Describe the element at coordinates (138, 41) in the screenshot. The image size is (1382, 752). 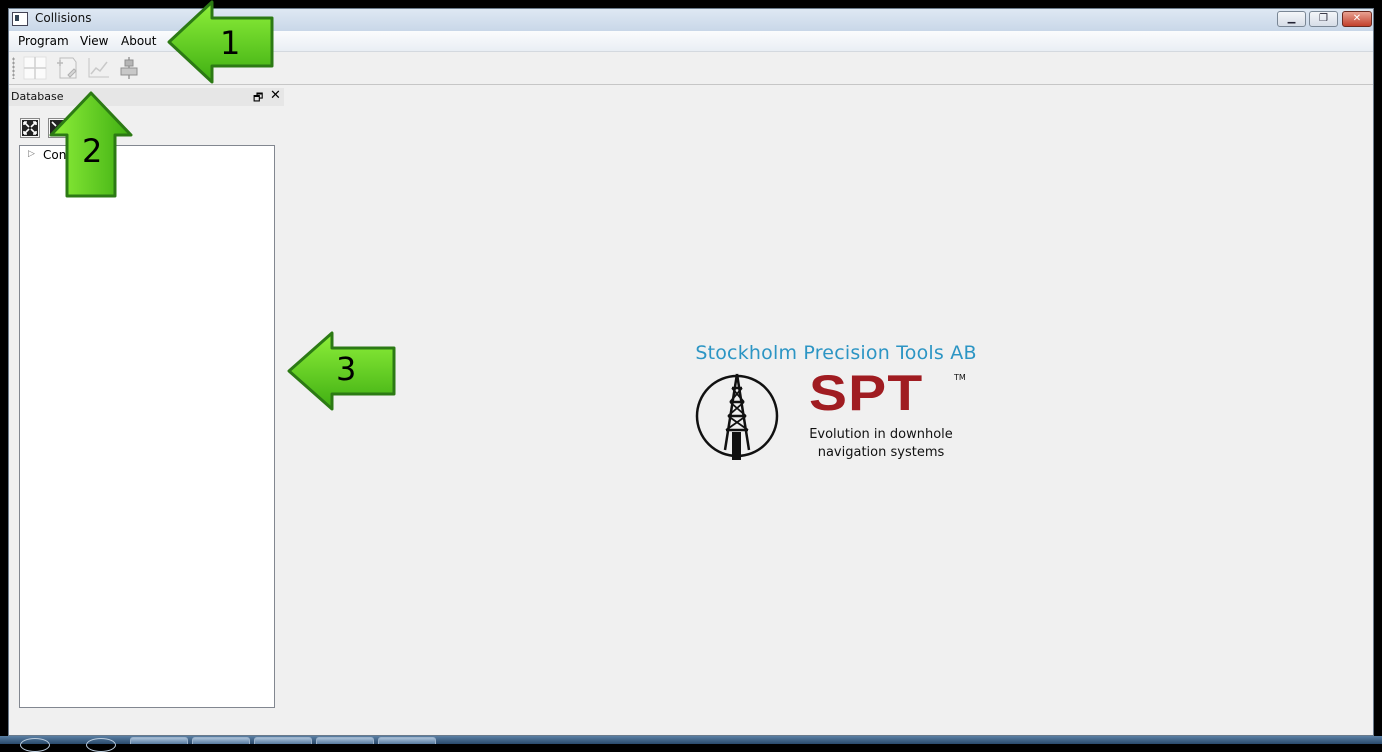
I see `menu-about: About` at that location.